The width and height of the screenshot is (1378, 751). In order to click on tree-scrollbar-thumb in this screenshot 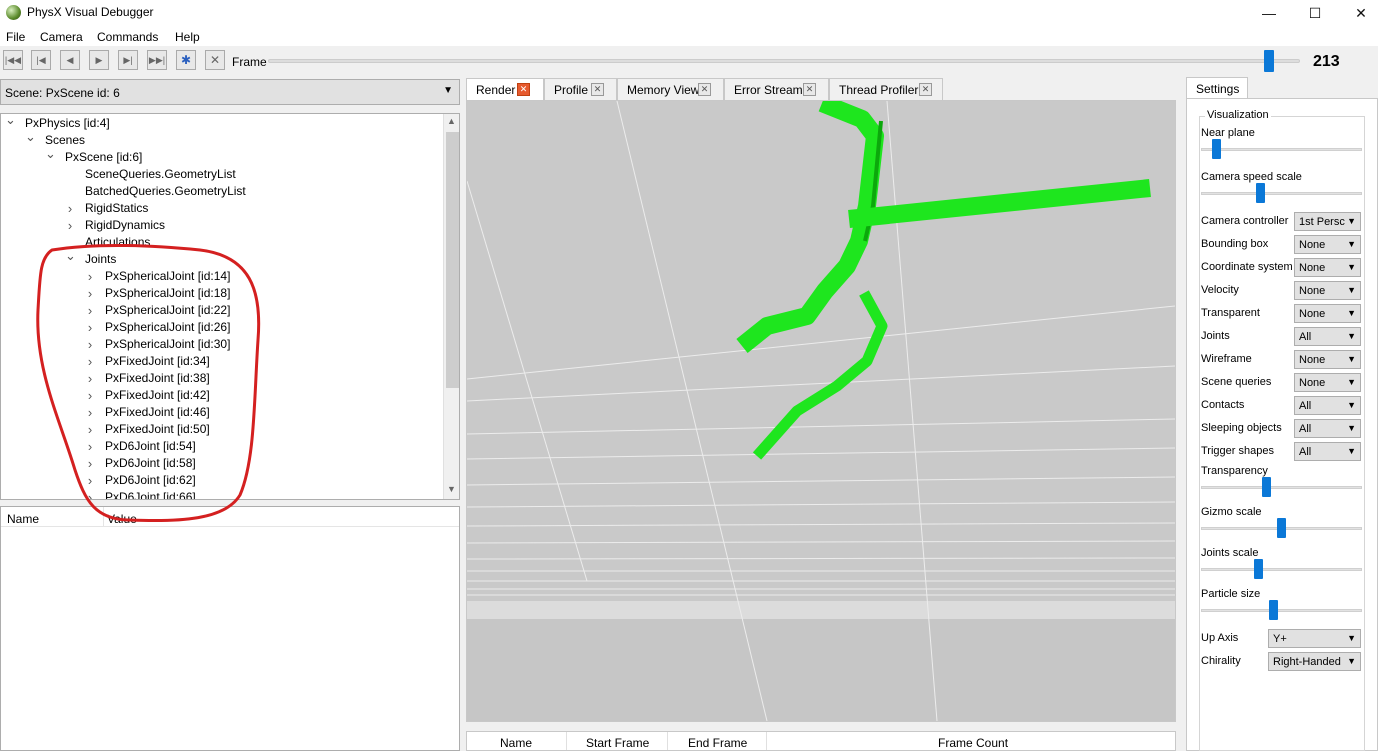, I will do `click(452, 260)`.